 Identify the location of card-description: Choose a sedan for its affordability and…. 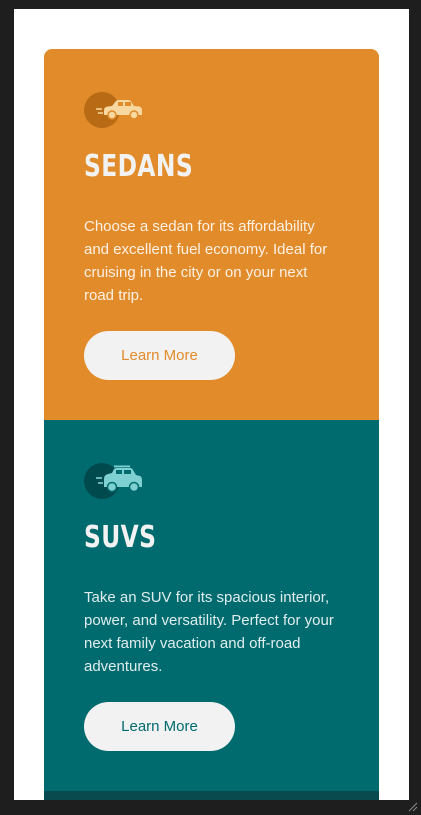
(206, 261).